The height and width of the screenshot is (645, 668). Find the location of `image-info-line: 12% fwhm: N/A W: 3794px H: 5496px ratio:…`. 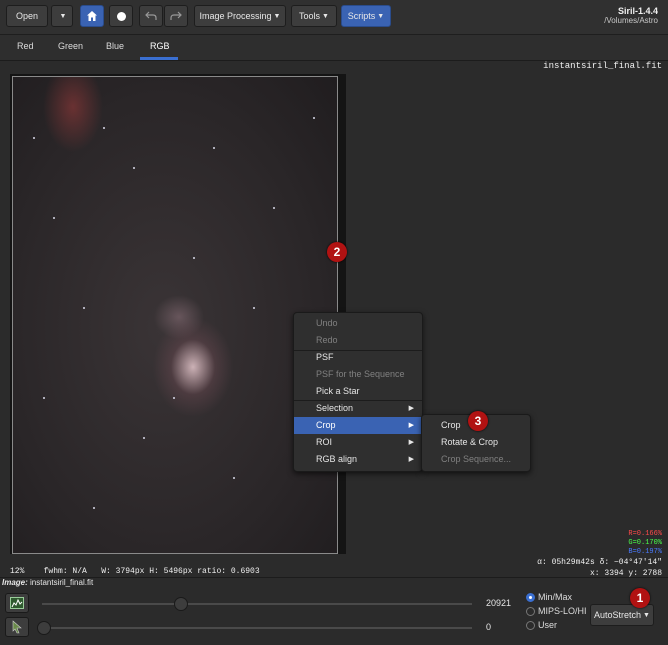

image-info-line: 12% fwhm: N/A W: 3794px H: 5496px ratio:… is located at coordinates (135, 571).